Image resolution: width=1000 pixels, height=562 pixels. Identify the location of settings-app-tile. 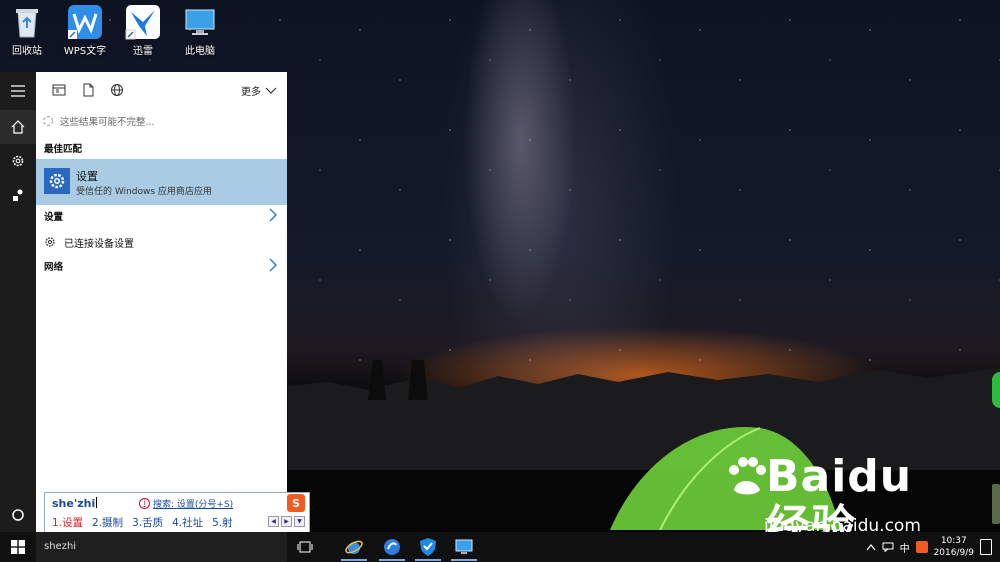
(57, 181).